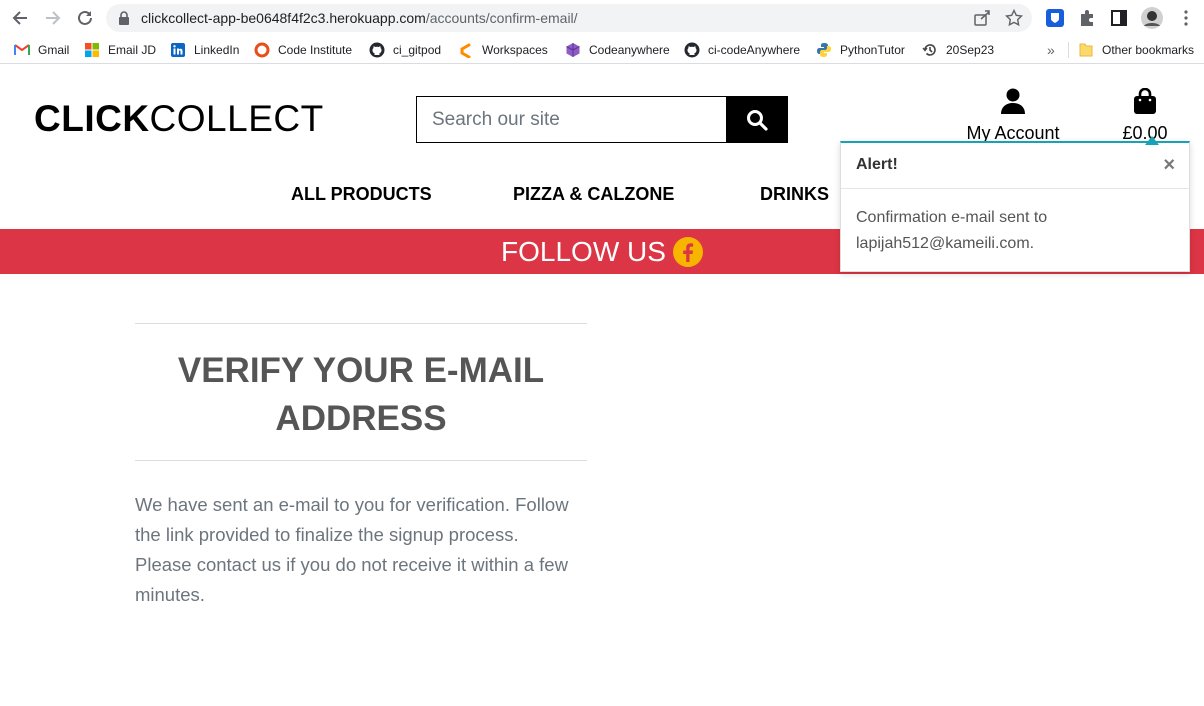 Image resolution: width=1204 pixels, height=706 pixels. What do you see at coordinates (417, 50) in the screenshot?
I see `bookmark-label: ci_gitpod` at bounding box center [417, 50].